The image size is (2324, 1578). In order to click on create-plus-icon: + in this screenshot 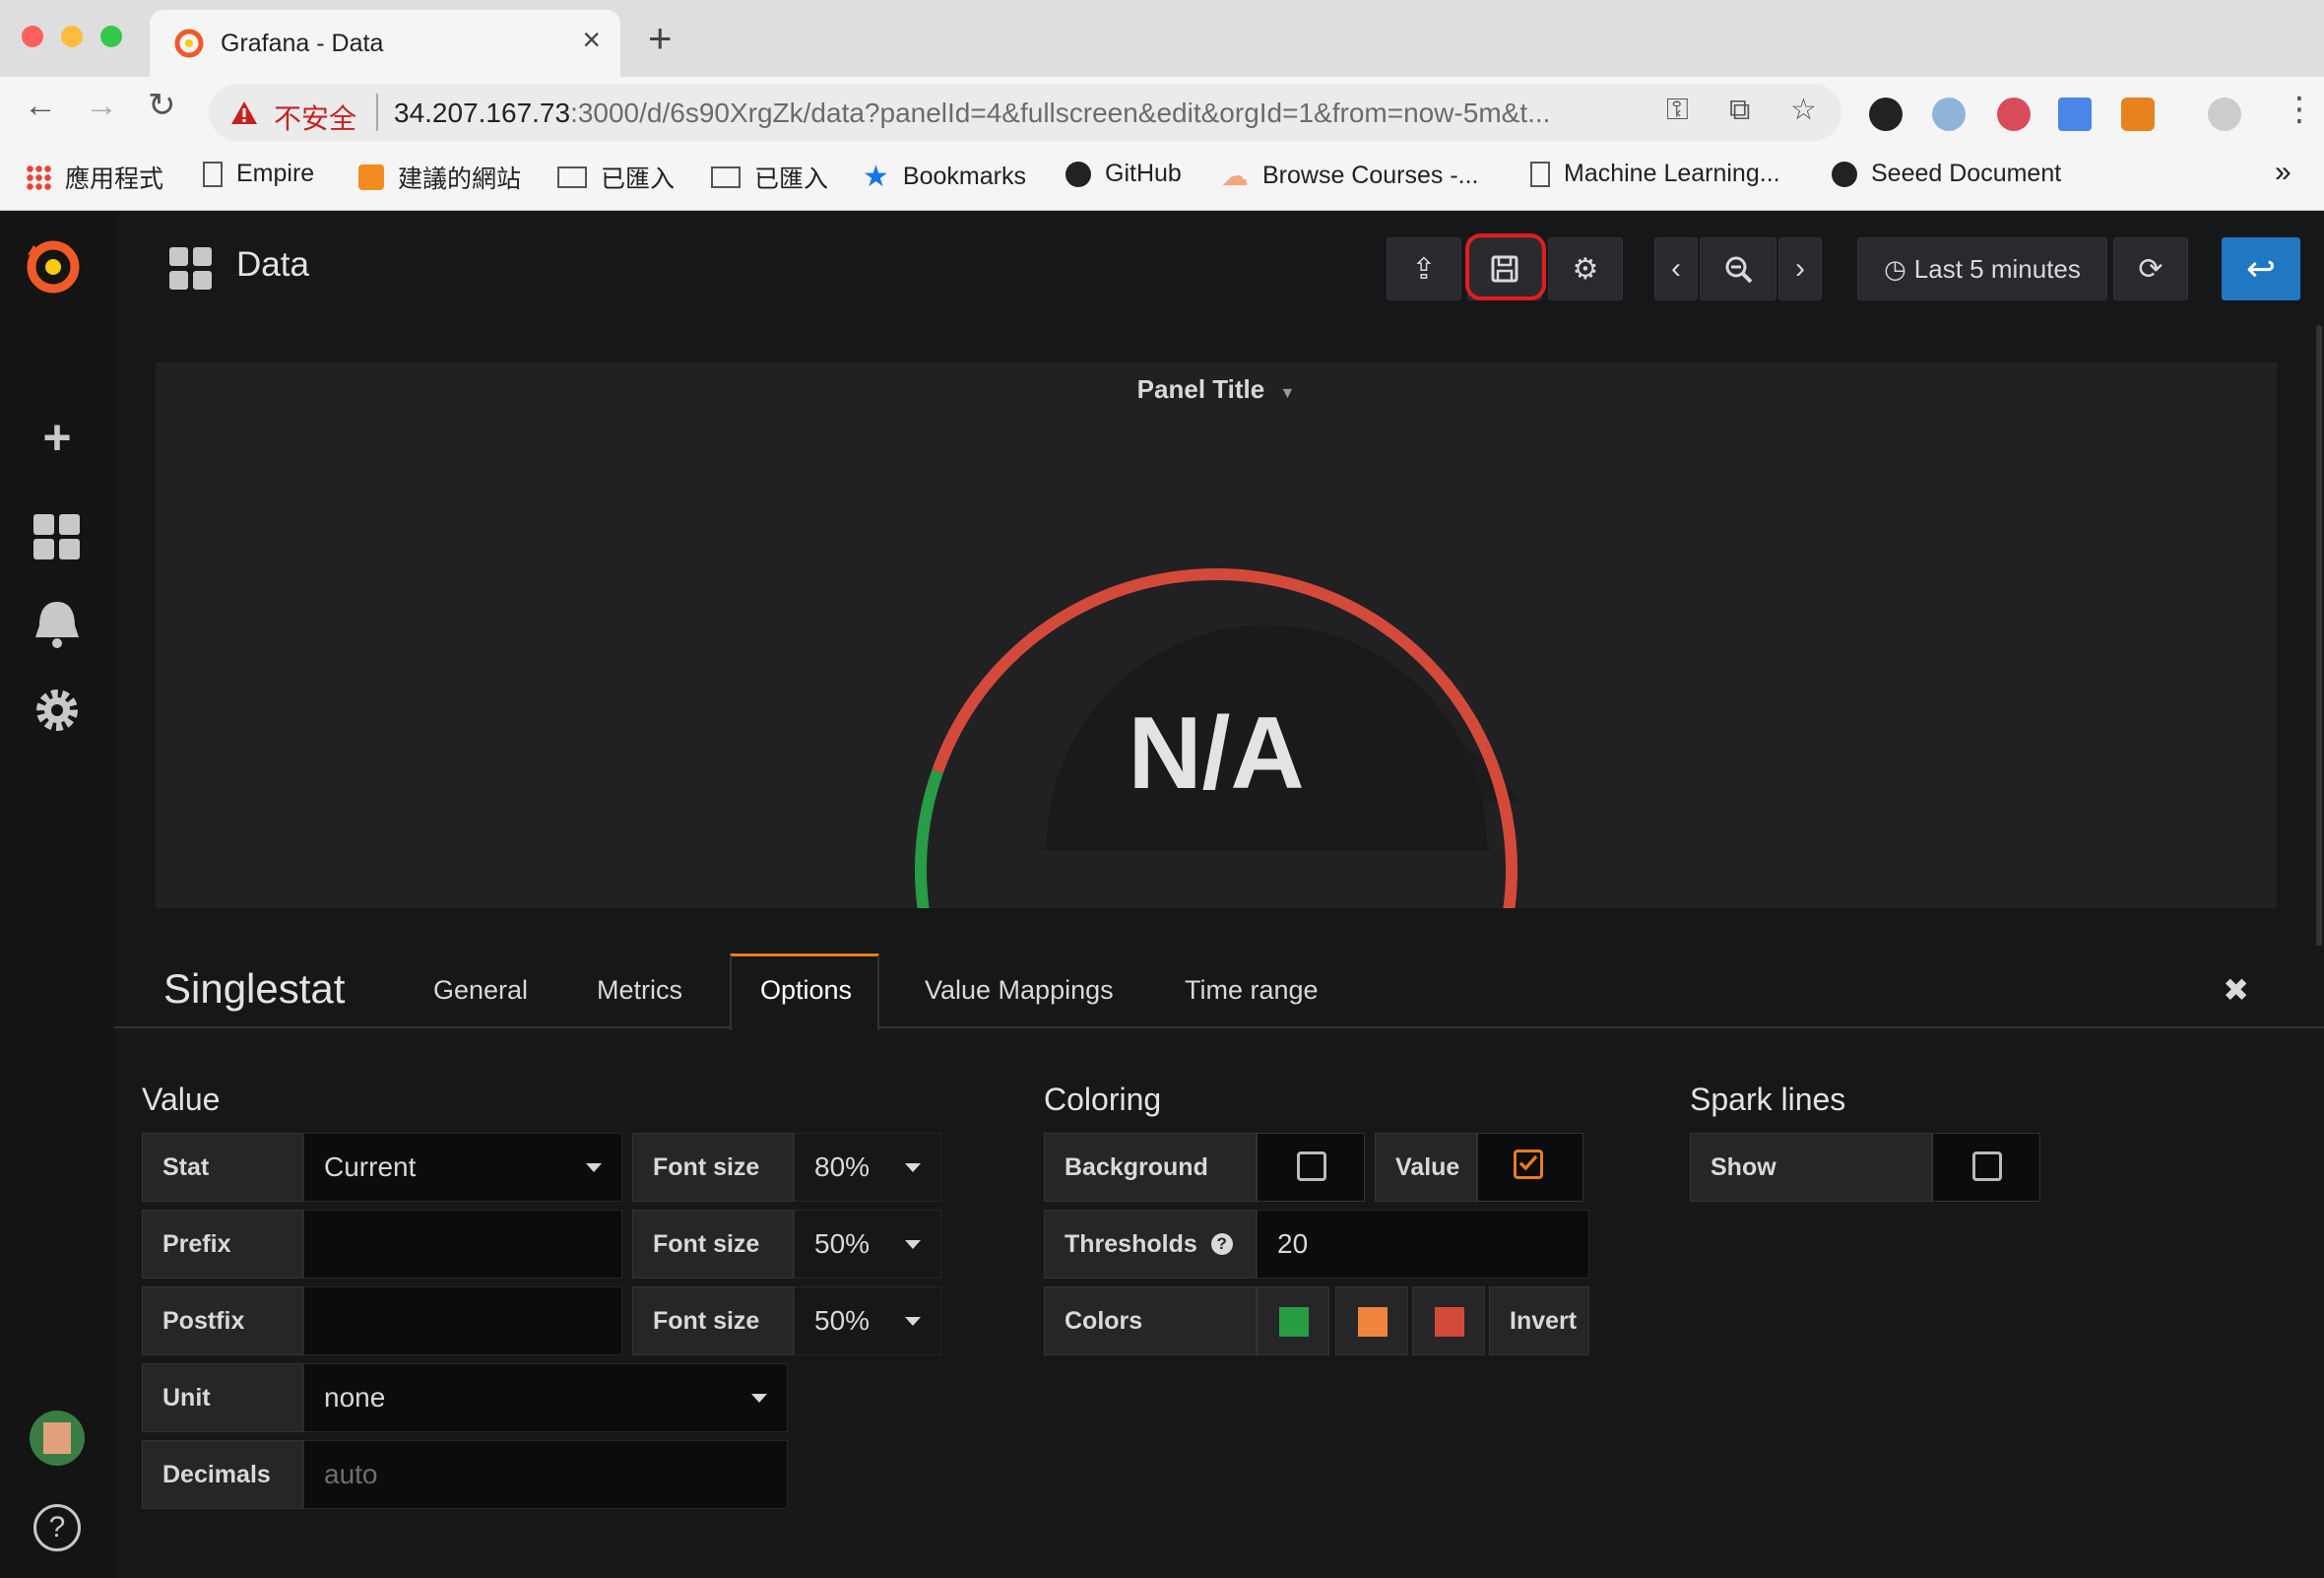, I will do `click(57, 437)`.